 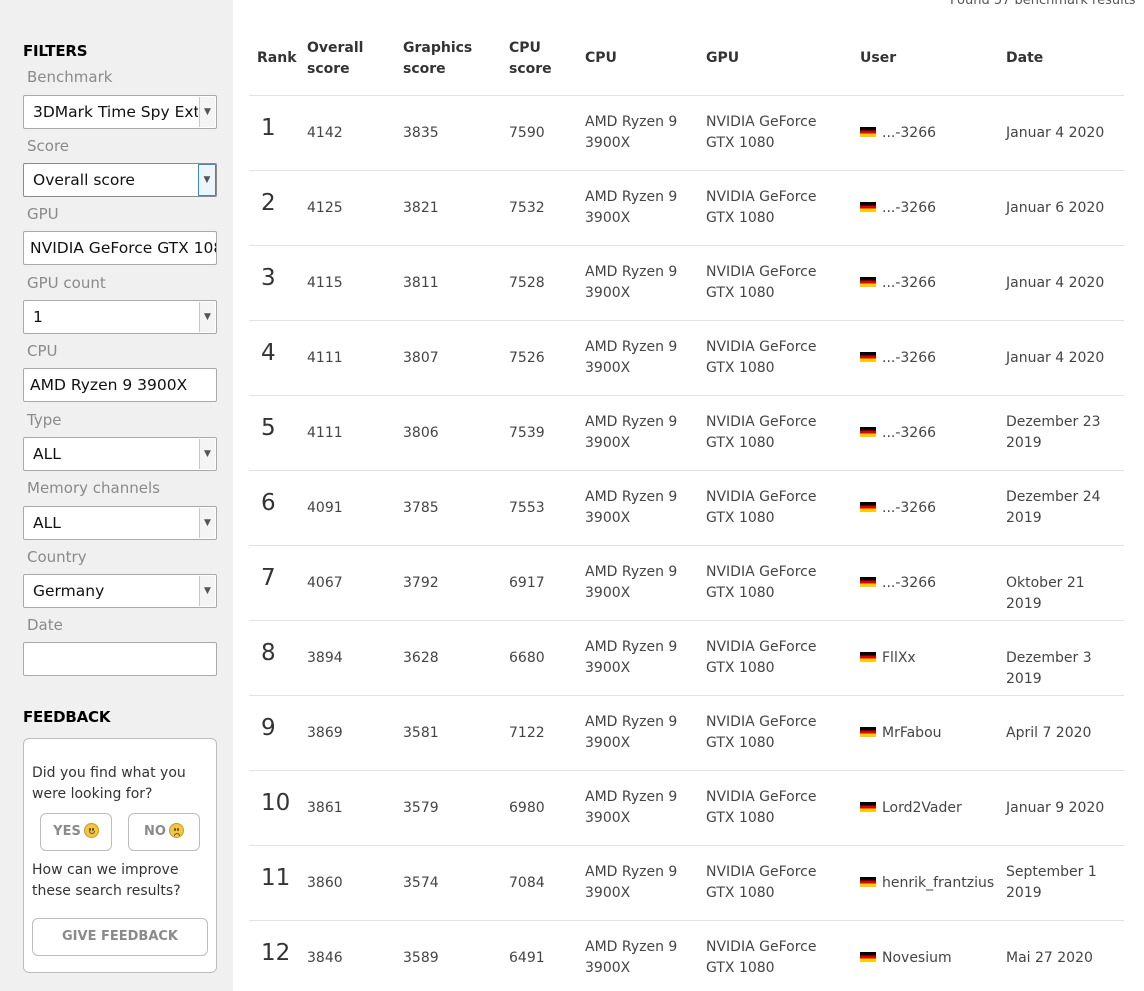 I want to click on yes-button: YES, so click(x=76, y=832).